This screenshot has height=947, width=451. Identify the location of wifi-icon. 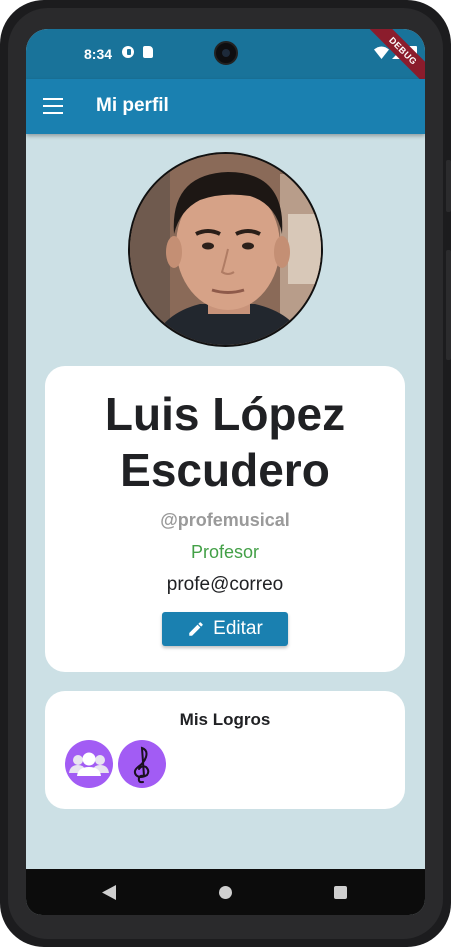
(381, 52).